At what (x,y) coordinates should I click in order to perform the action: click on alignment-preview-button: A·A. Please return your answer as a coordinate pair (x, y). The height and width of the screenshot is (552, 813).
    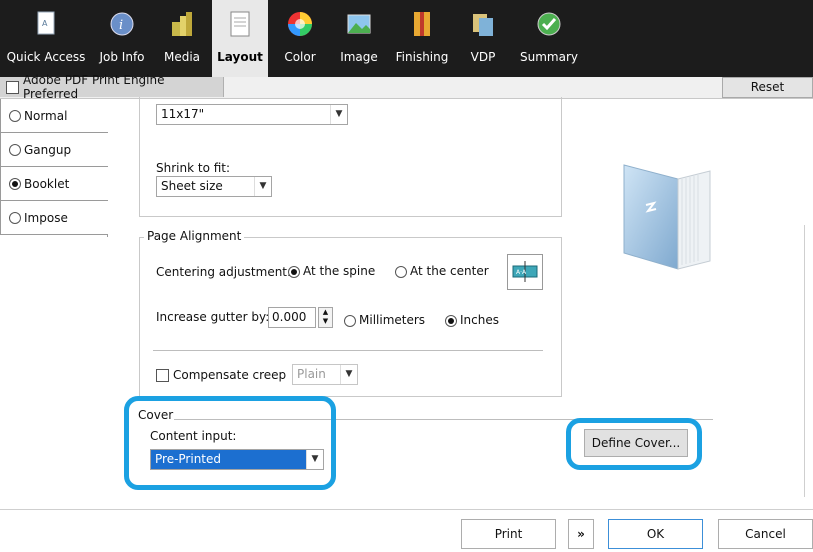
    Looking at the image, I should click on (525, 272).